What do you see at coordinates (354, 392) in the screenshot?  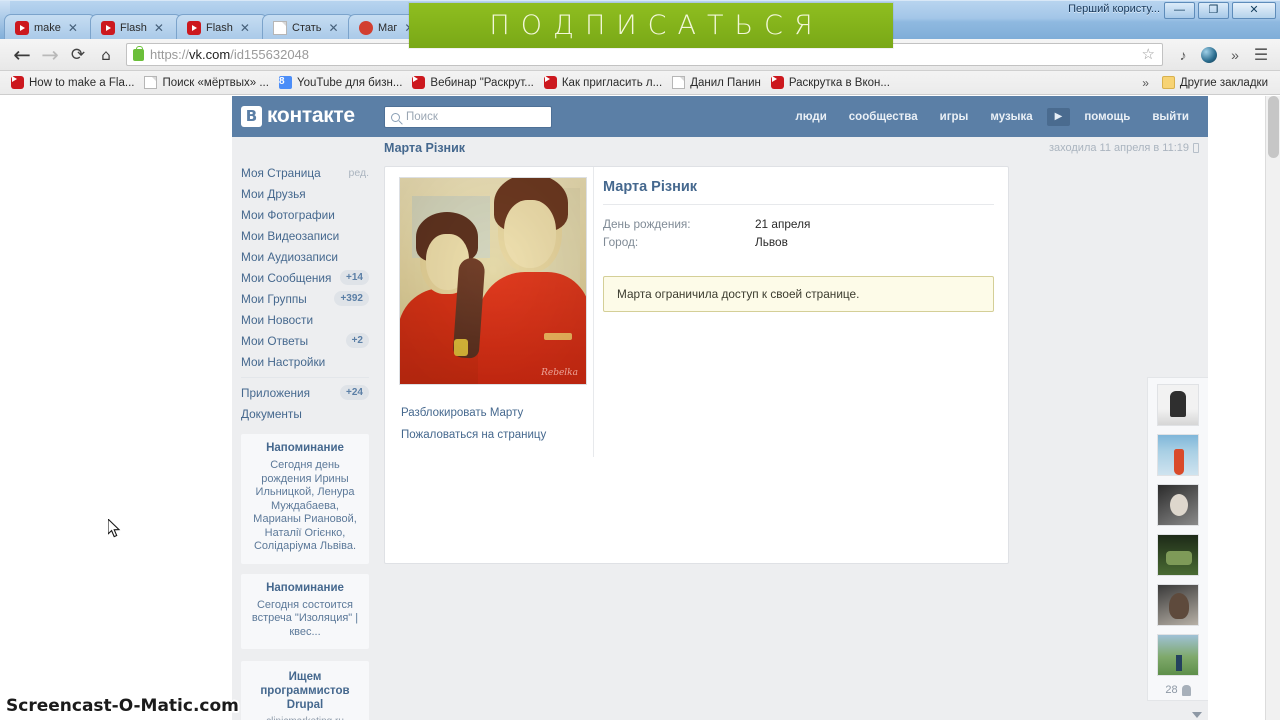 I see `sidebar-badge: +24` at bounding box center [354, 392].